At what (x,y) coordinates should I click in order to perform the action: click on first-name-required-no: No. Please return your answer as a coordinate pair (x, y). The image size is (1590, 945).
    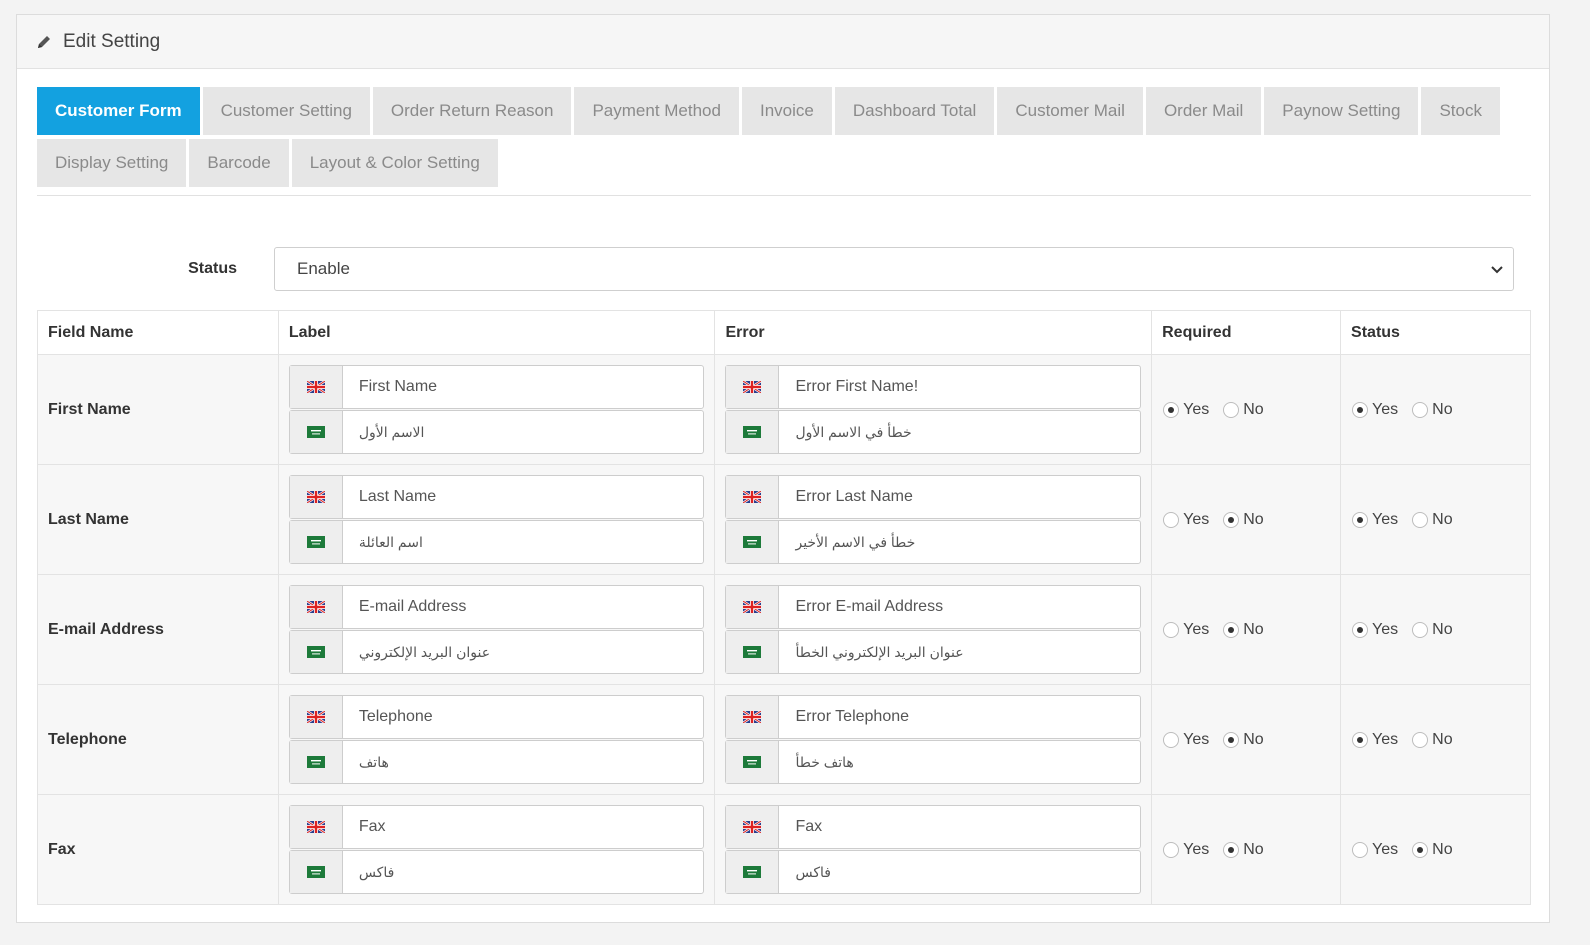
    Looking at the image, I should click on (1243, 410).